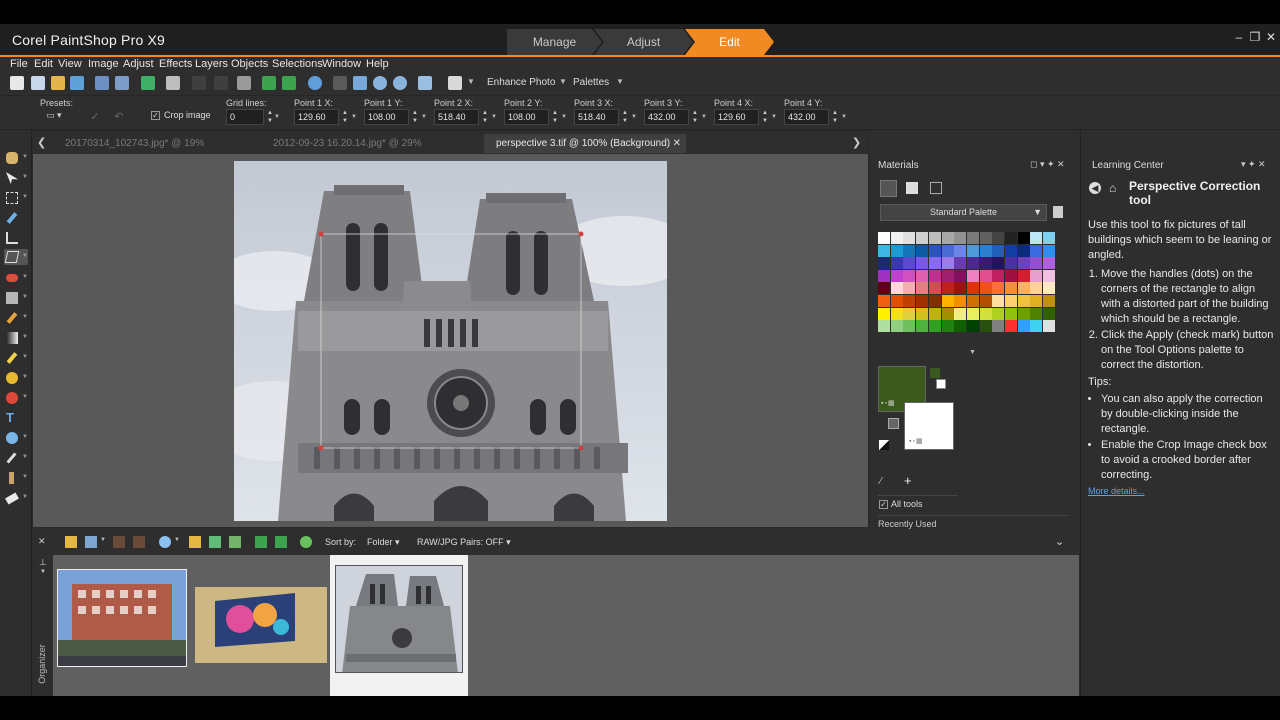 The width and height of the screenshot is (1280, 720). What do you see at coordinates (58, 83) in the screenshot?
I see `open-icon` at bounding box center [58, 83].